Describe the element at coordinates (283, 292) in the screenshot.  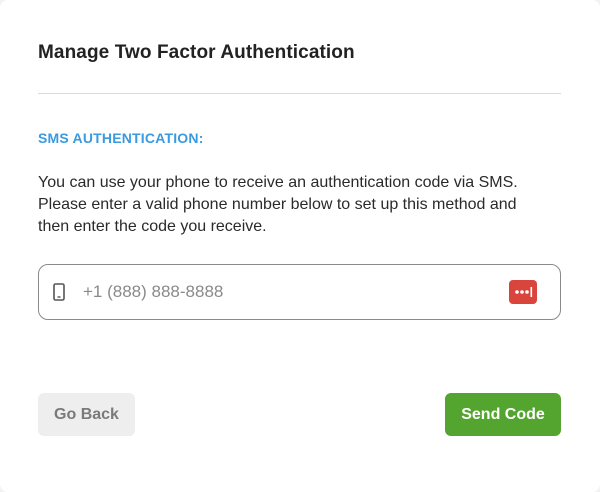
I see `phone-number-input` at that location.